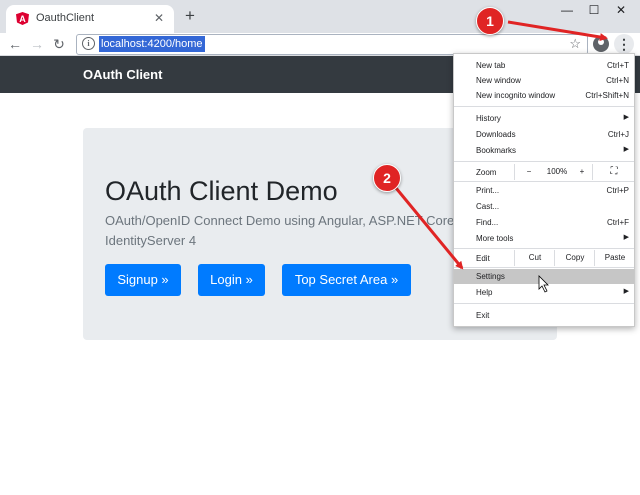  I want to click on menu-item-edit: Edit Cut Copy Paste, so click(544, 258).